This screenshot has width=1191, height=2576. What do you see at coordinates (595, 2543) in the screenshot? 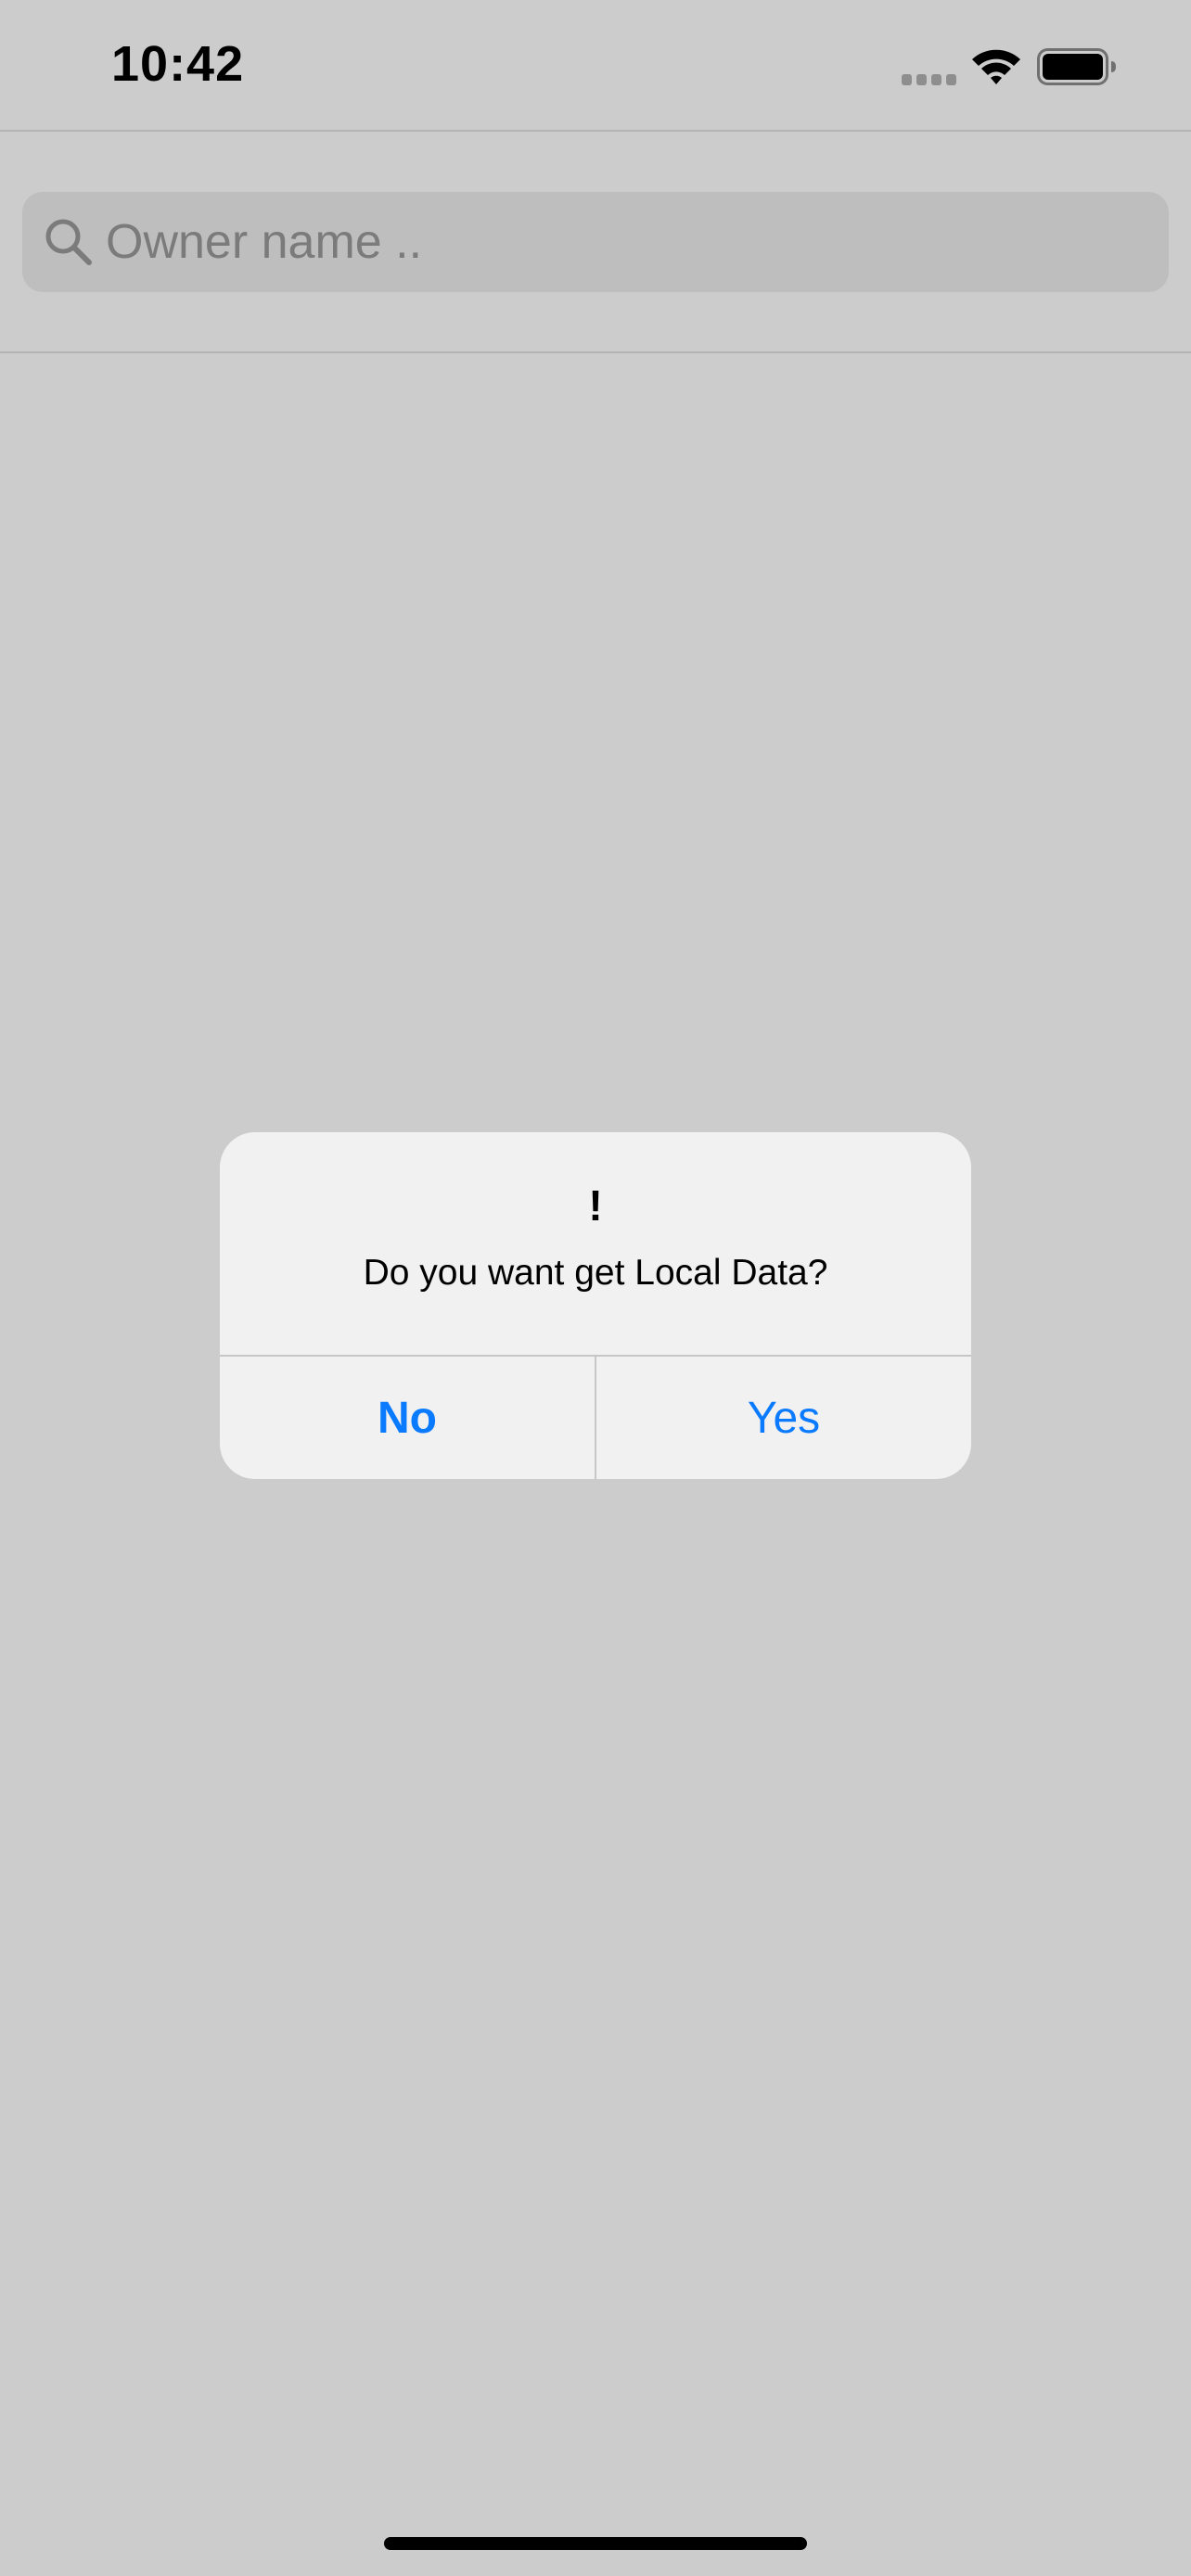
I see `home-indicator` at bounding box center [595, 2543].